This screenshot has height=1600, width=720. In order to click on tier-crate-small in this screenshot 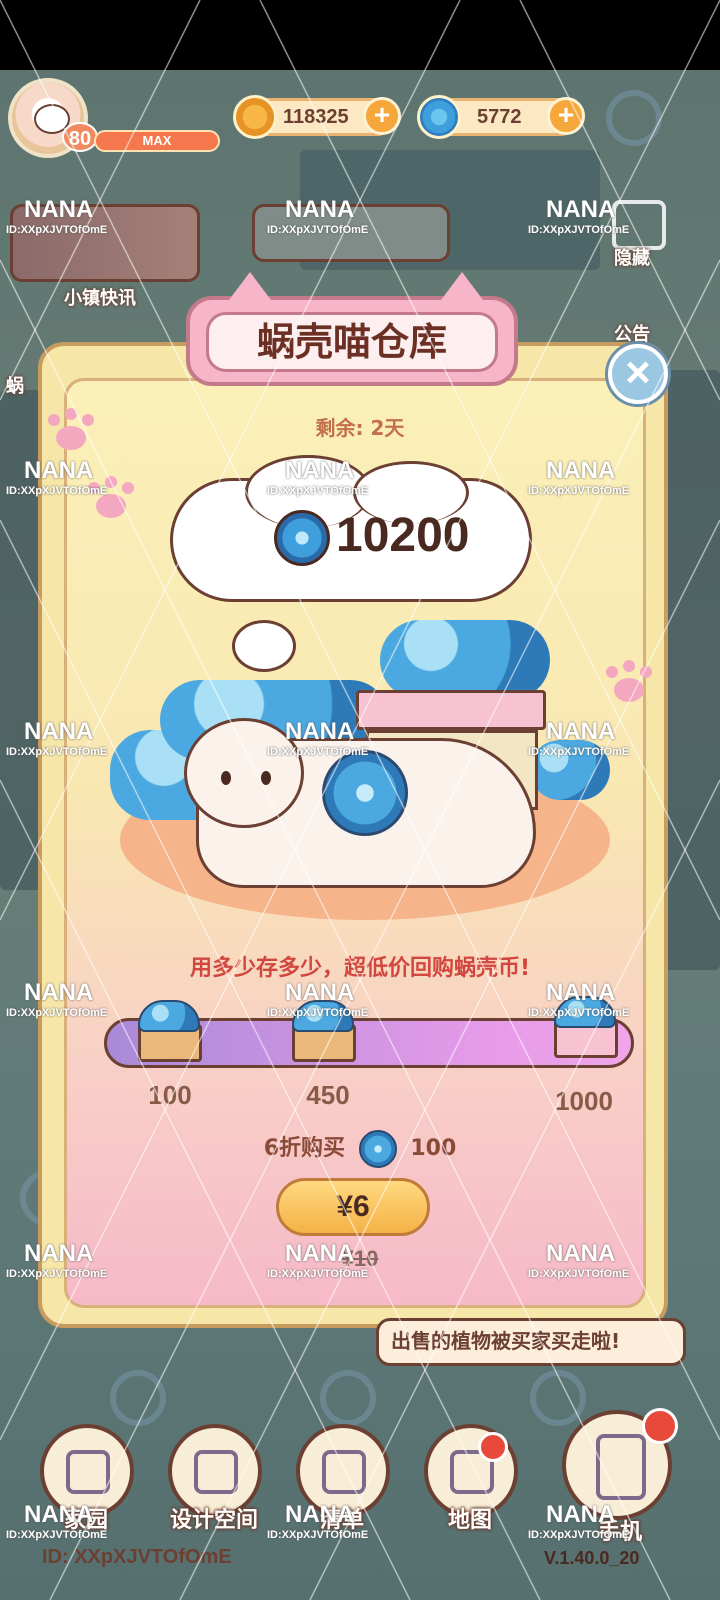, I will do `click(169, 1031)`.